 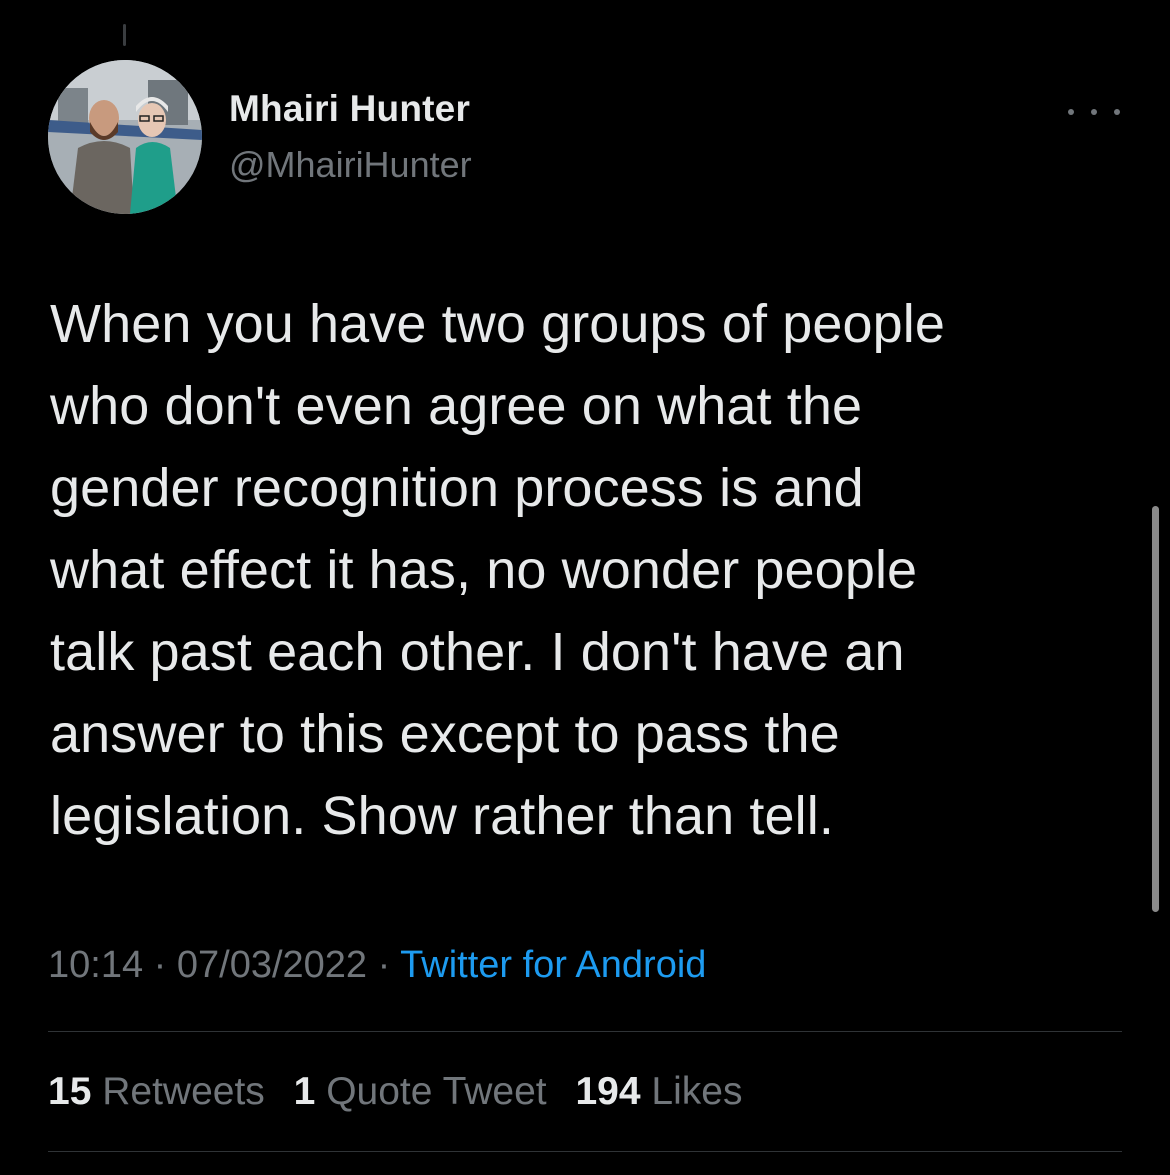 What do you see at coordinates (697, 1091) in the screenshot?
I see `likes-label: Likes` at bounding box center [697, 1091].